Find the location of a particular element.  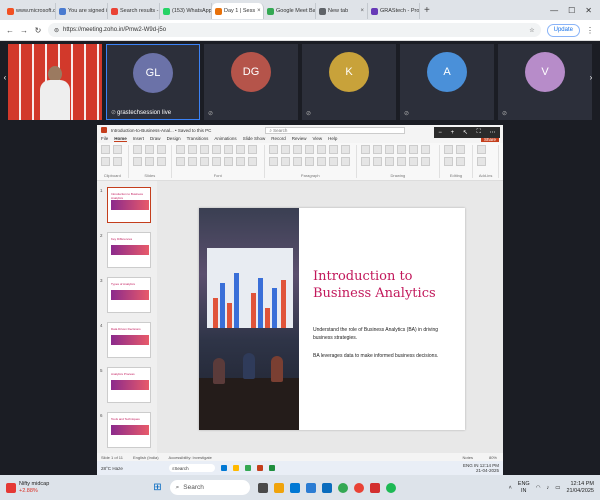

close-icon: ✕ is located at coordinates (588, 10).